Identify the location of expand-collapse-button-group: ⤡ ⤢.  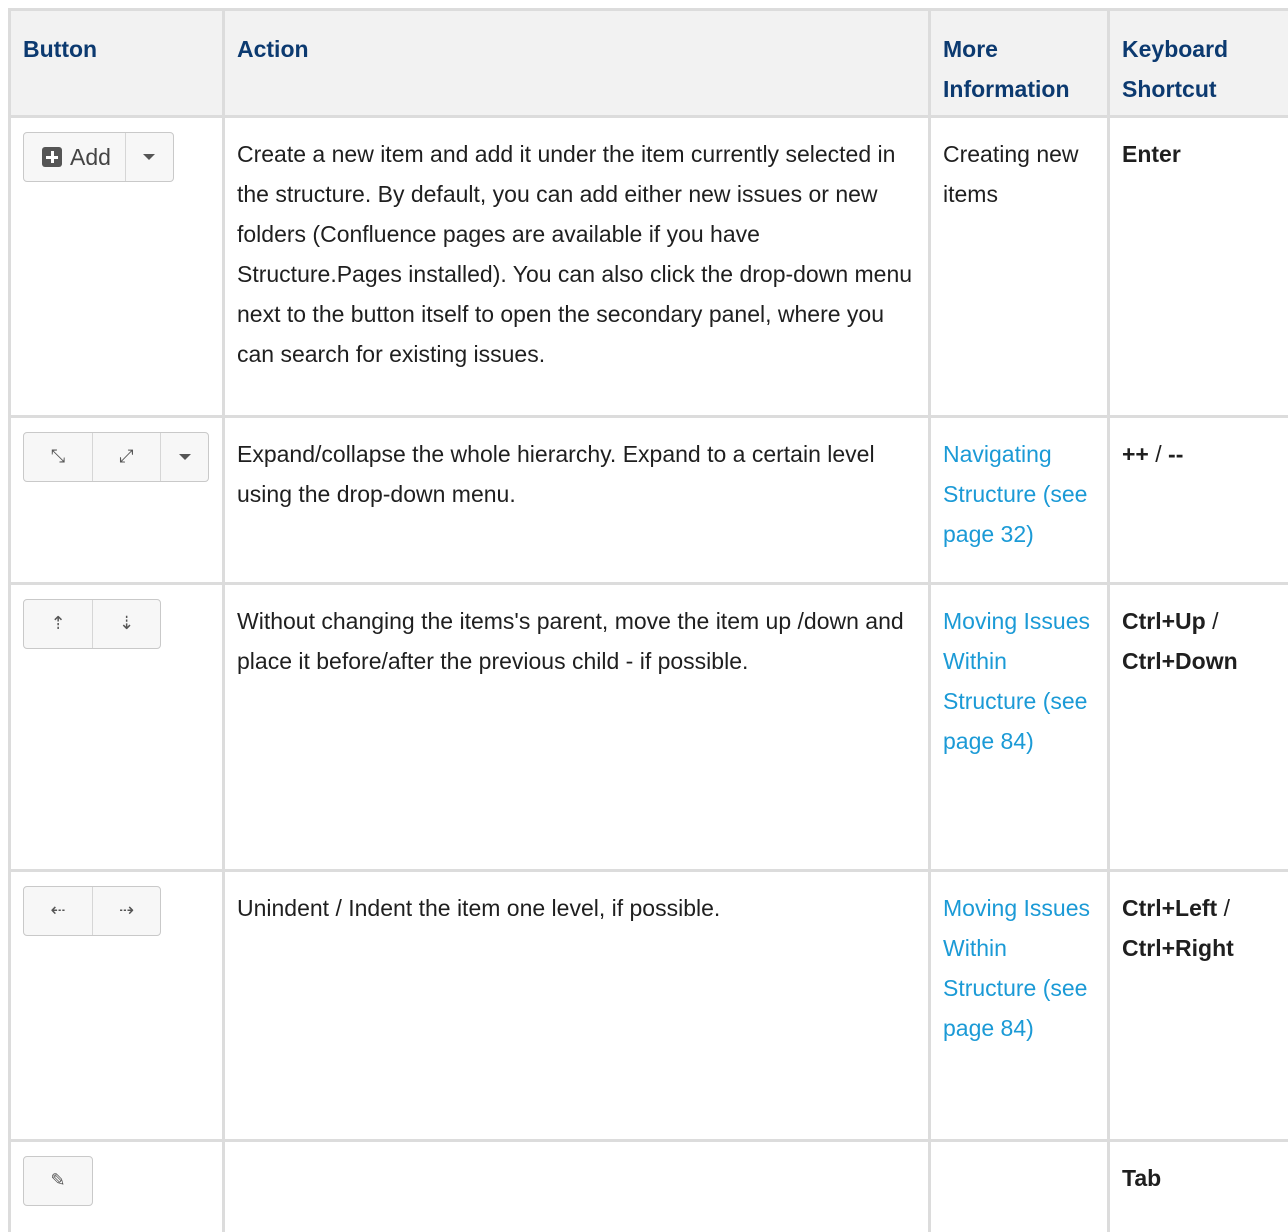
(116, 457).